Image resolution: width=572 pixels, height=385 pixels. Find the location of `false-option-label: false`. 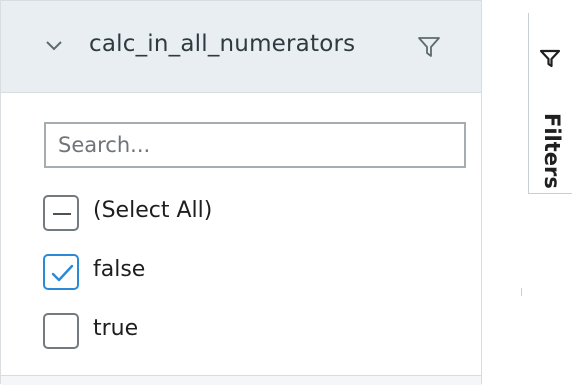

false-option-label: false is located at coordinates (119, 269).